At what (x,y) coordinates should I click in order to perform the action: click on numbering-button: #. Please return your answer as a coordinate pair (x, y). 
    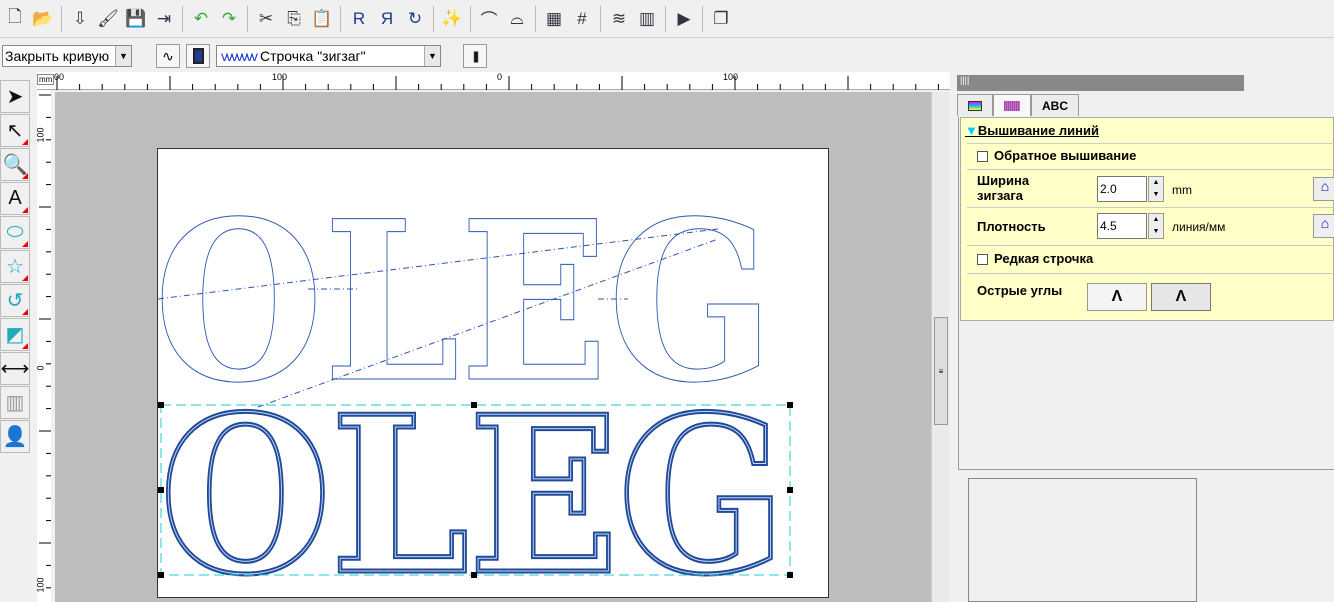
    Looking at the image, I should click on (582, 19).